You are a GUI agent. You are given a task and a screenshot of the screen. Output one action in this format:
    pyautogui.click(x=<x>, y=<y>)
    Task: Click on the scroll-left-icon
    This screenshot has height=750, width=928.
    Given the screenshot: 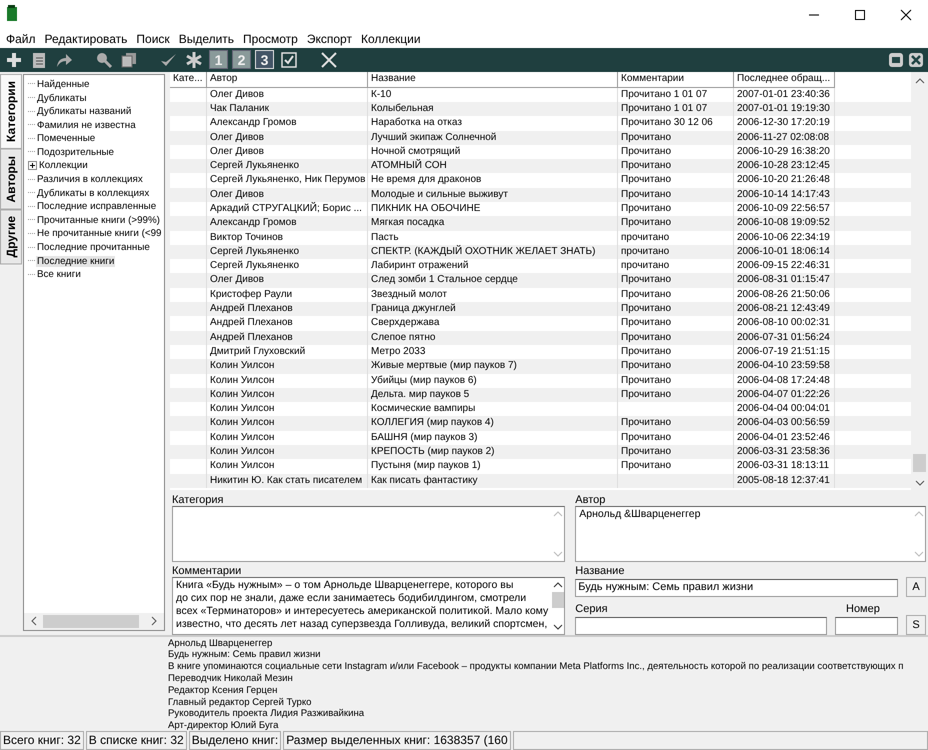 What is the action you would take?
    pyautogui.click(x=34, y=621)
    